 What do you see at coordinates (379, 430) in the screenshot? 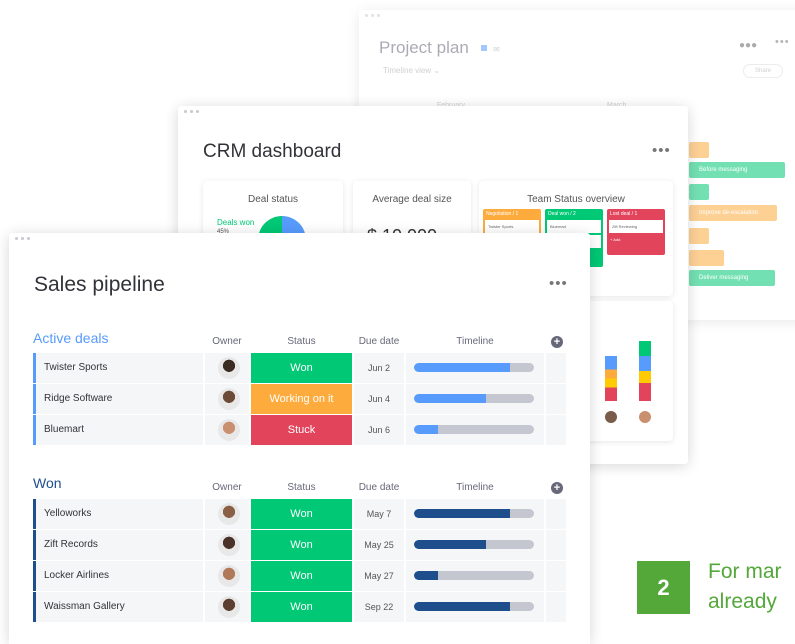
I see `due-date: Jun 6` at bounding box center [379, 430].